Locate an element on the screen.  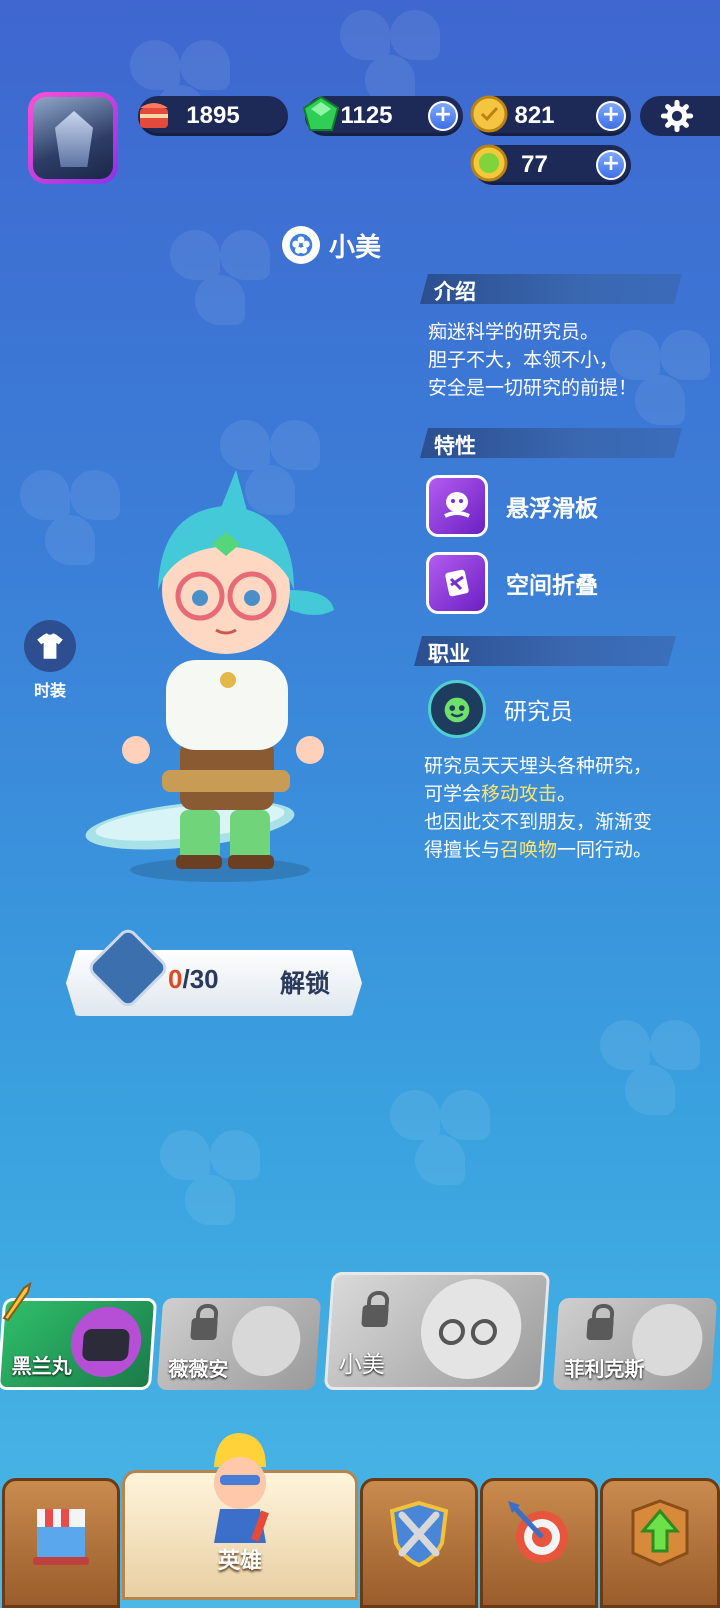
nav-tab-upgrade is located at coordinates (660, 1543).